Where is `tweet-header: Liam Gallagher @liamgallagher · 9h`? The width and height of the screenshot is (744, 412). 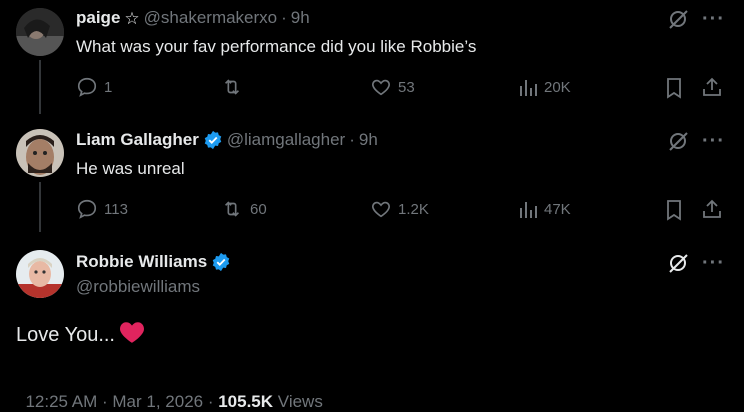 tweet-header: Liam Gallagher @liamgallagher · 9h is located at coordinates (227, 140).